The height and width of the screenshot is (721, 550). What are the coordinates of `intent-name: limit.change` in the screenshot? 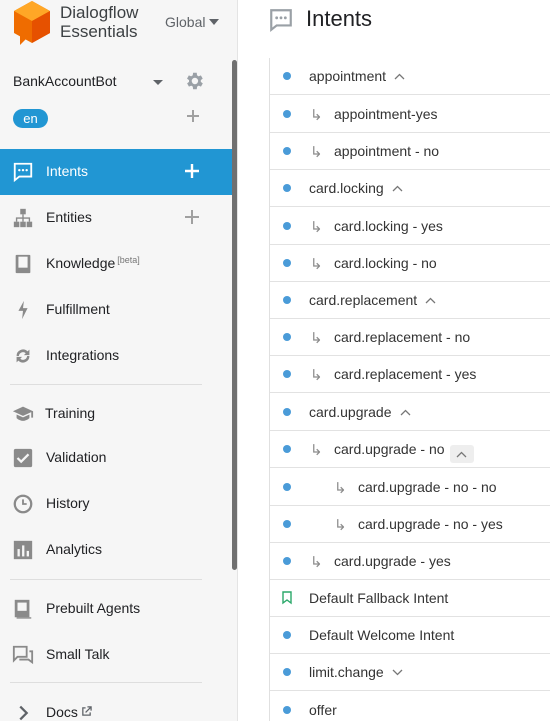 It's located at (346, 672).